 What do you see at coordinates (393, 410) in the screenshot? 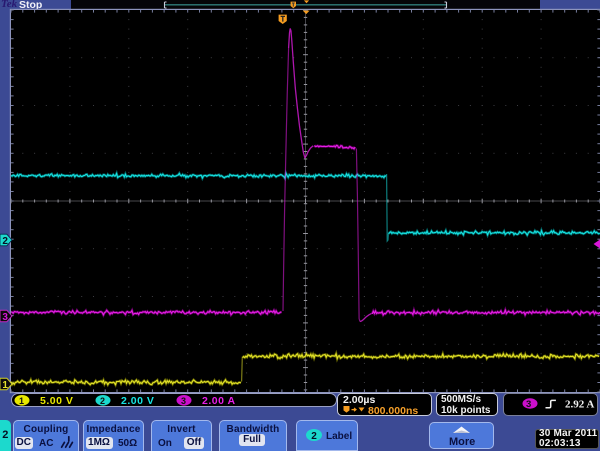
I see `svg-text: 800.000ns` at bounding box center [393, 410].